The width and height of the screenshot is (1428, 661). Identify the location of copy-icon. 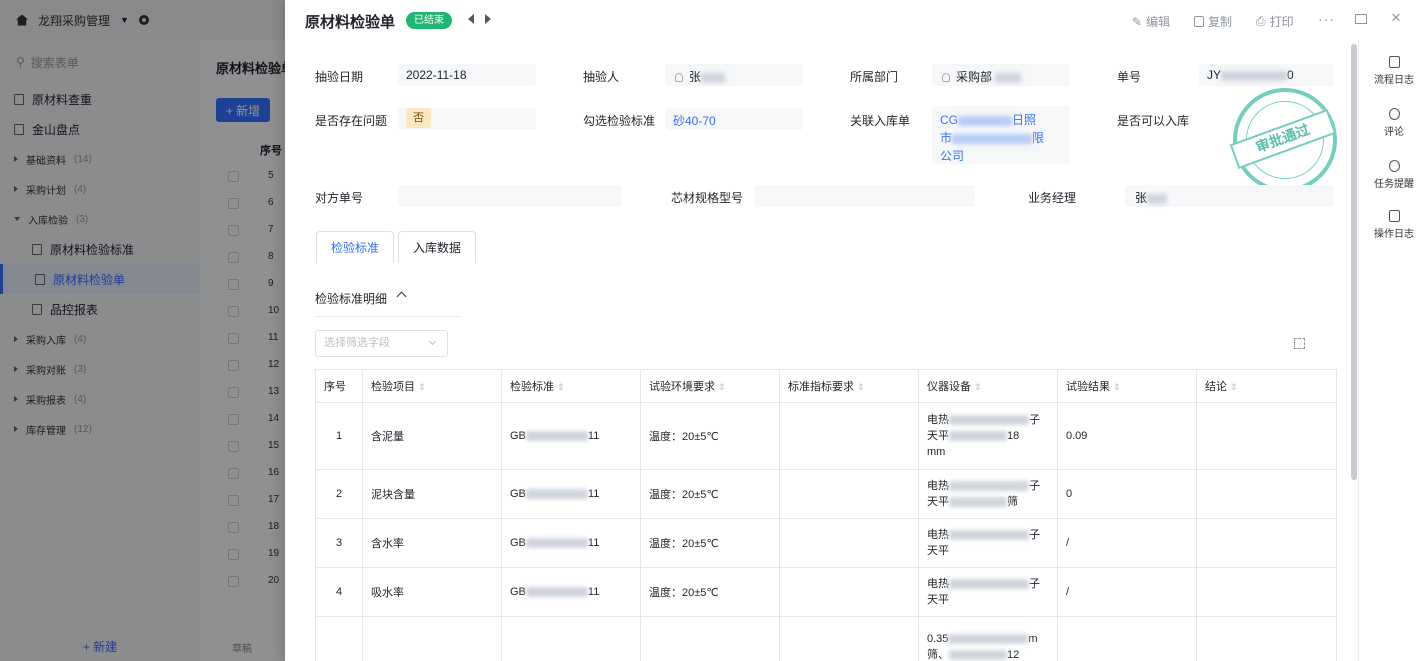
(1199, 21).